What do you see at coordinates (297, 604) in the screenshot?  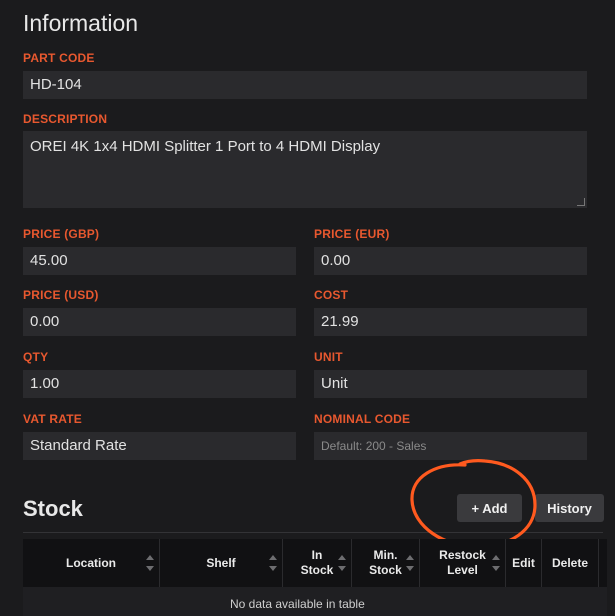 I see `empty-table-message: No data available in table` at bounding box center [297, 604].